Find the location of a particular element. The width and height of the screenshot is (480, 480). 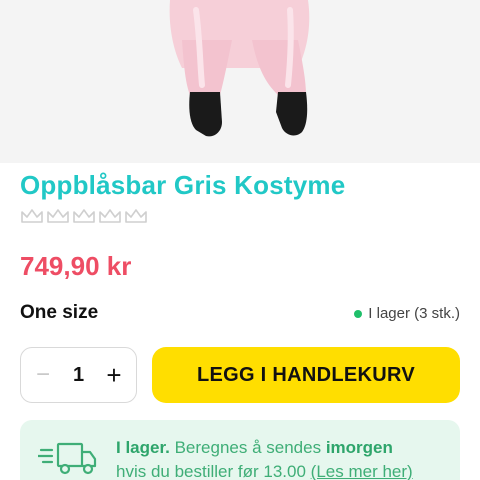

quantity-value: 1 is located at coordinates (78, 375).